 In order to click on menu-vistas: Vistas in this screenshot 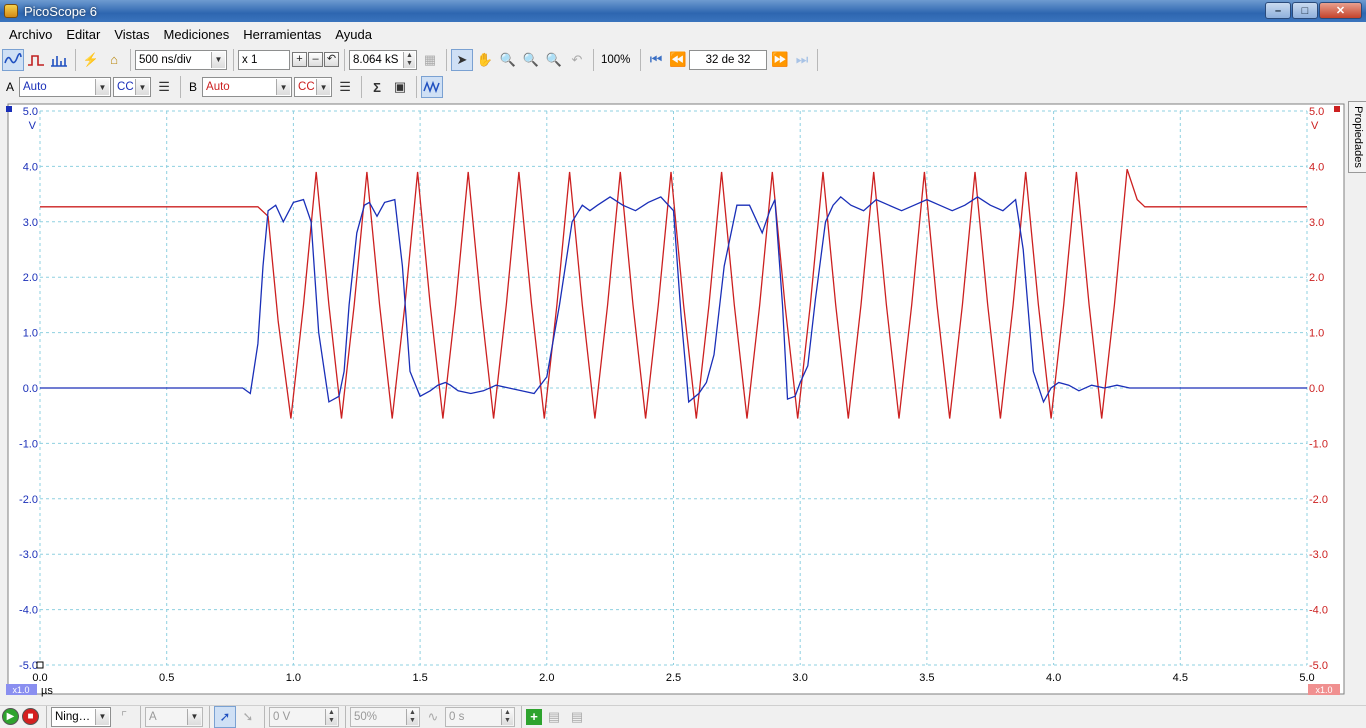, I will do `click(131, 34)`.